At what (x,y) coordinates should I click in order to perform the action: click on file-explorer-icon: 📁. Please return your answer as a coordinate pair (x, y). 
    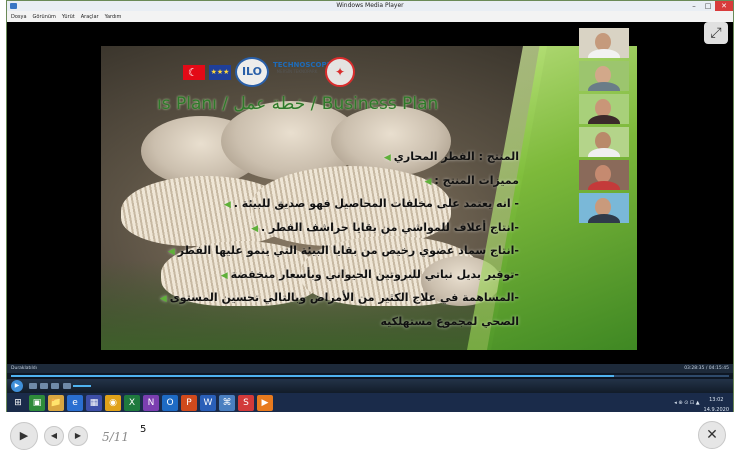
    Looking at the image, I should click on (56, 403).